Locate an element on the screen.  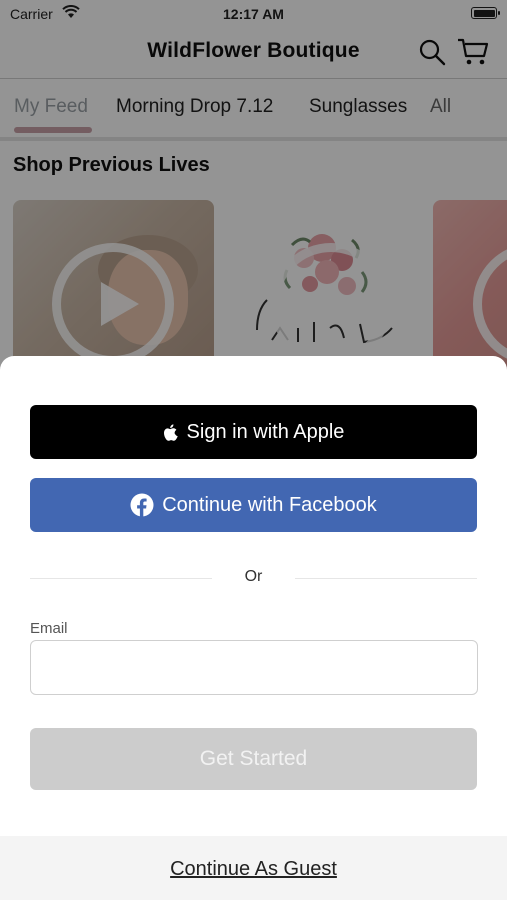
facebook-button-label: Continue with Facebook is located at coordinates (269, 504).